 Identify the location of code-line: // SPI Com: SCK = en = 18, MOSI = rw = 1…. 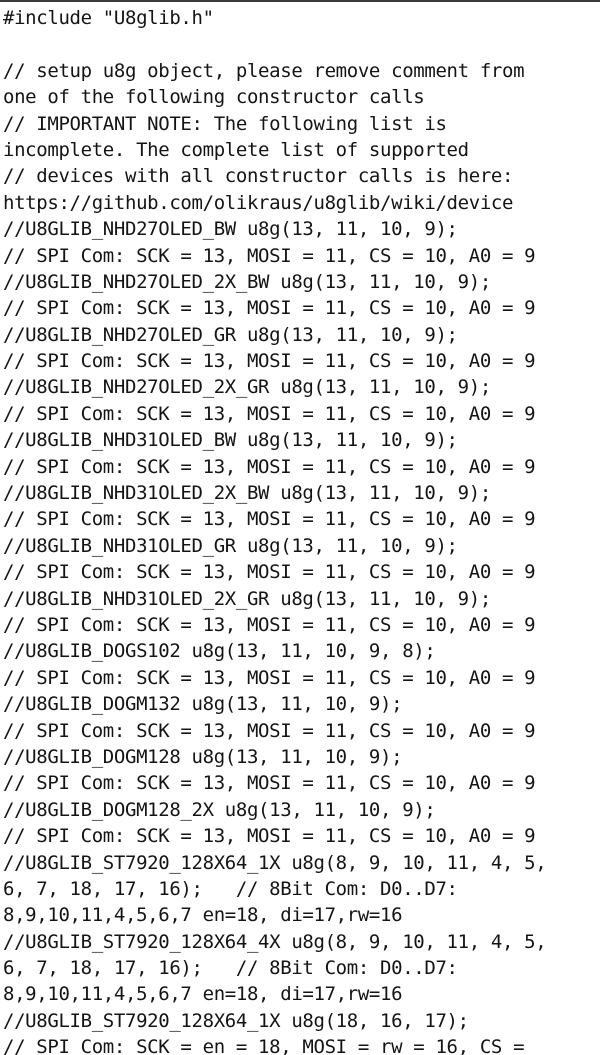
(264, 1045).